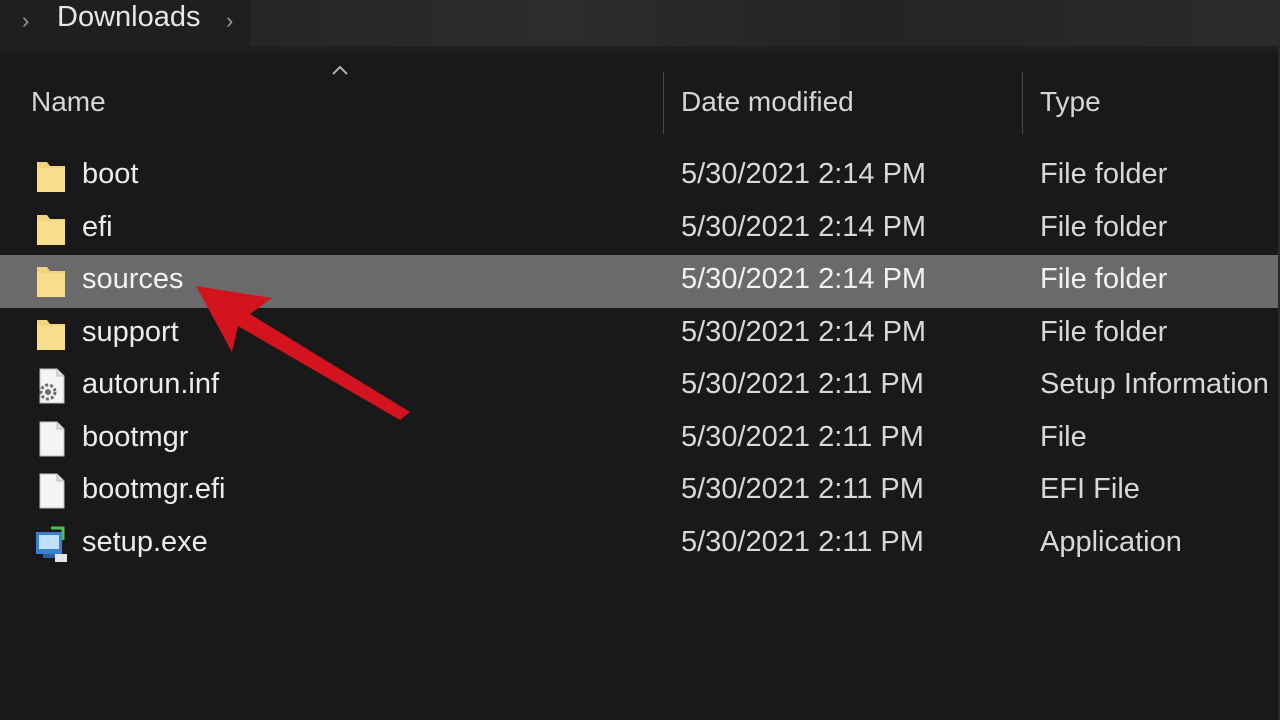 The width and height of the screenshot is (1280, 720). What do you see at coordinates (640, 334) in the screenshot?
I see `file-row-support: support 5/30/2021 2:14 PM File folder` at bounding box center [640, 334].